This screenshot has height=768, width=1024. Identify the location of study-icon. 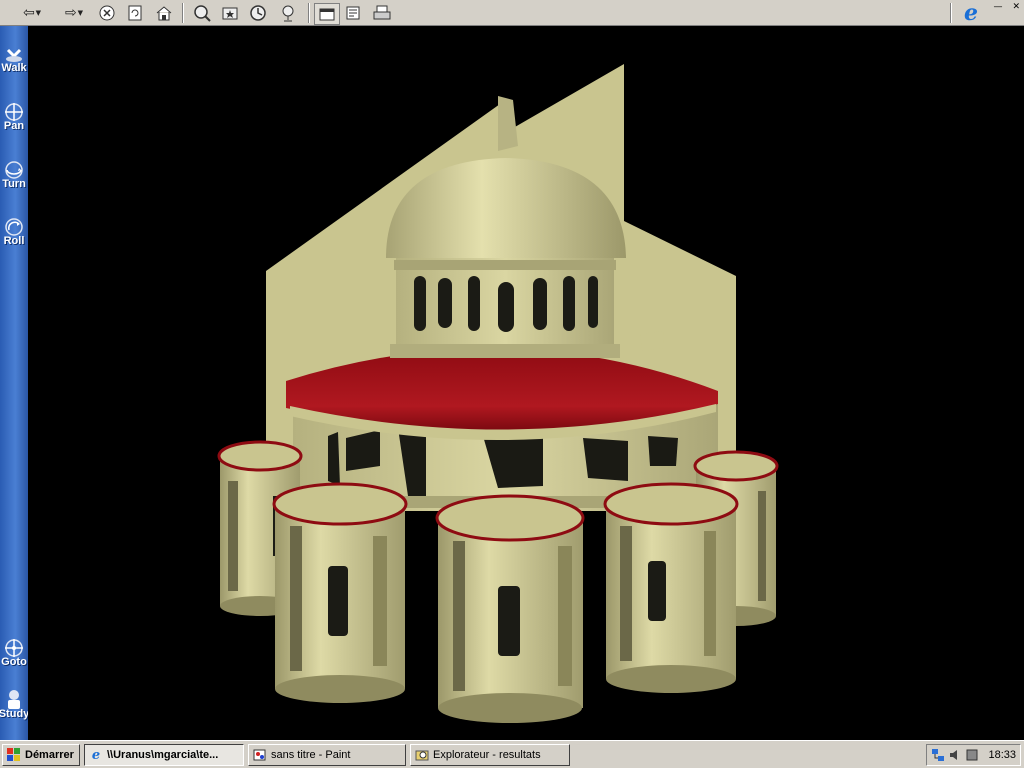
(14, 700).